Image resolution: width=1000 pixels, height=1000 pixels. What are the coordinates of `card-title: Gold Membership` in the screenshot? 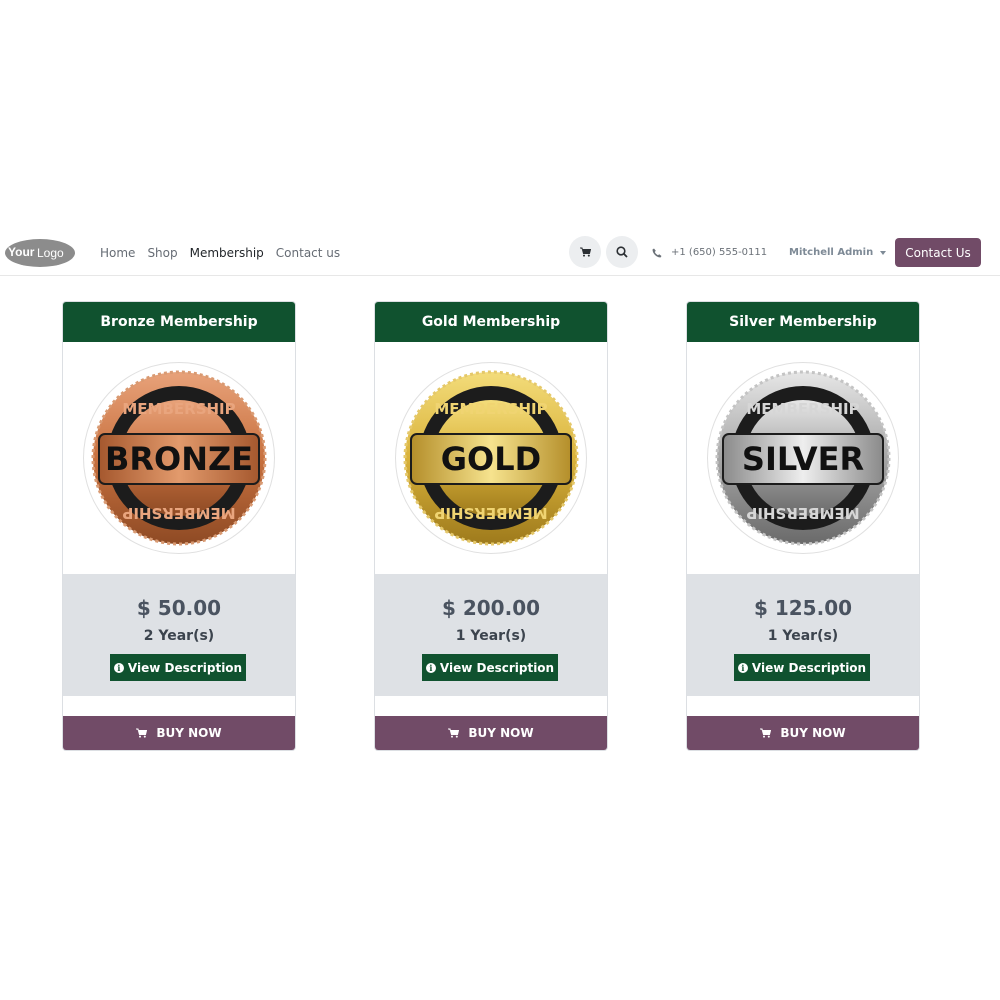 It's located at (491, 322).